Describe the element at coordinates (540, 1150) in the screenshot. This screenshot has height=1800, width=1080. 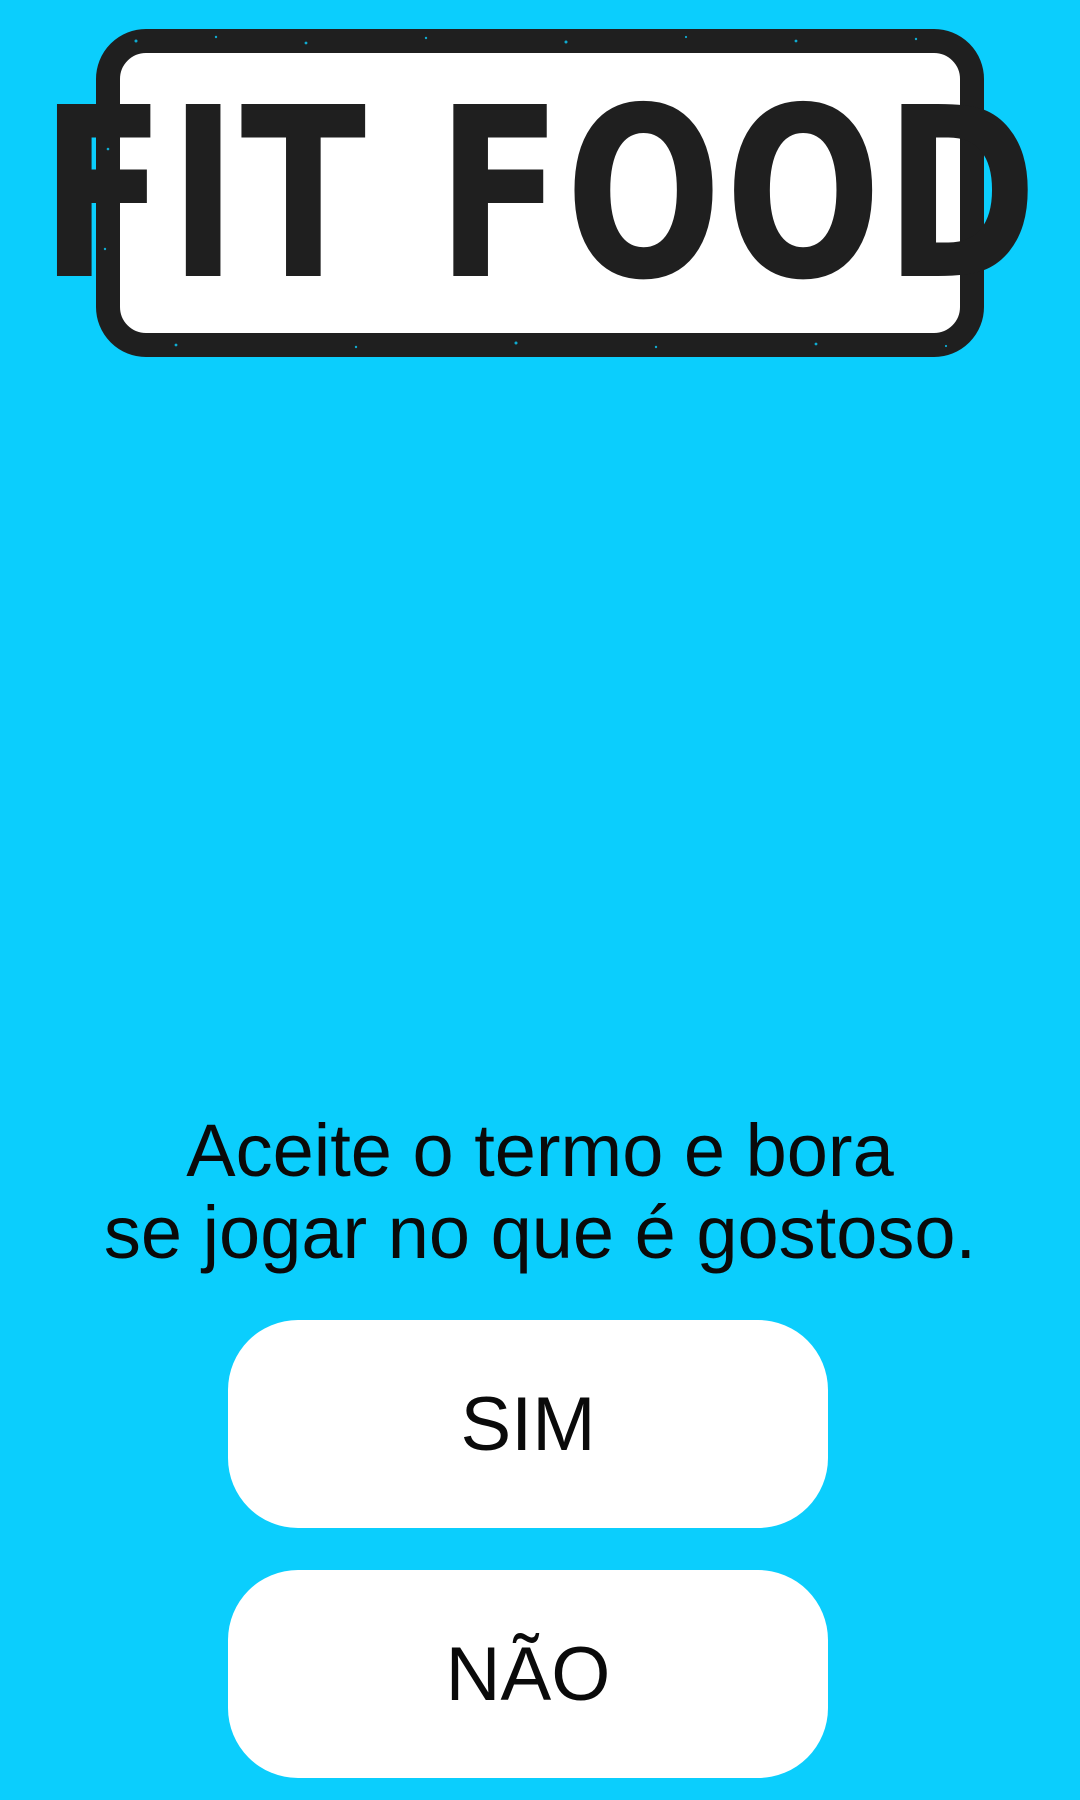
I see `terms-line-1: Aceite o termo e bora` at that location.